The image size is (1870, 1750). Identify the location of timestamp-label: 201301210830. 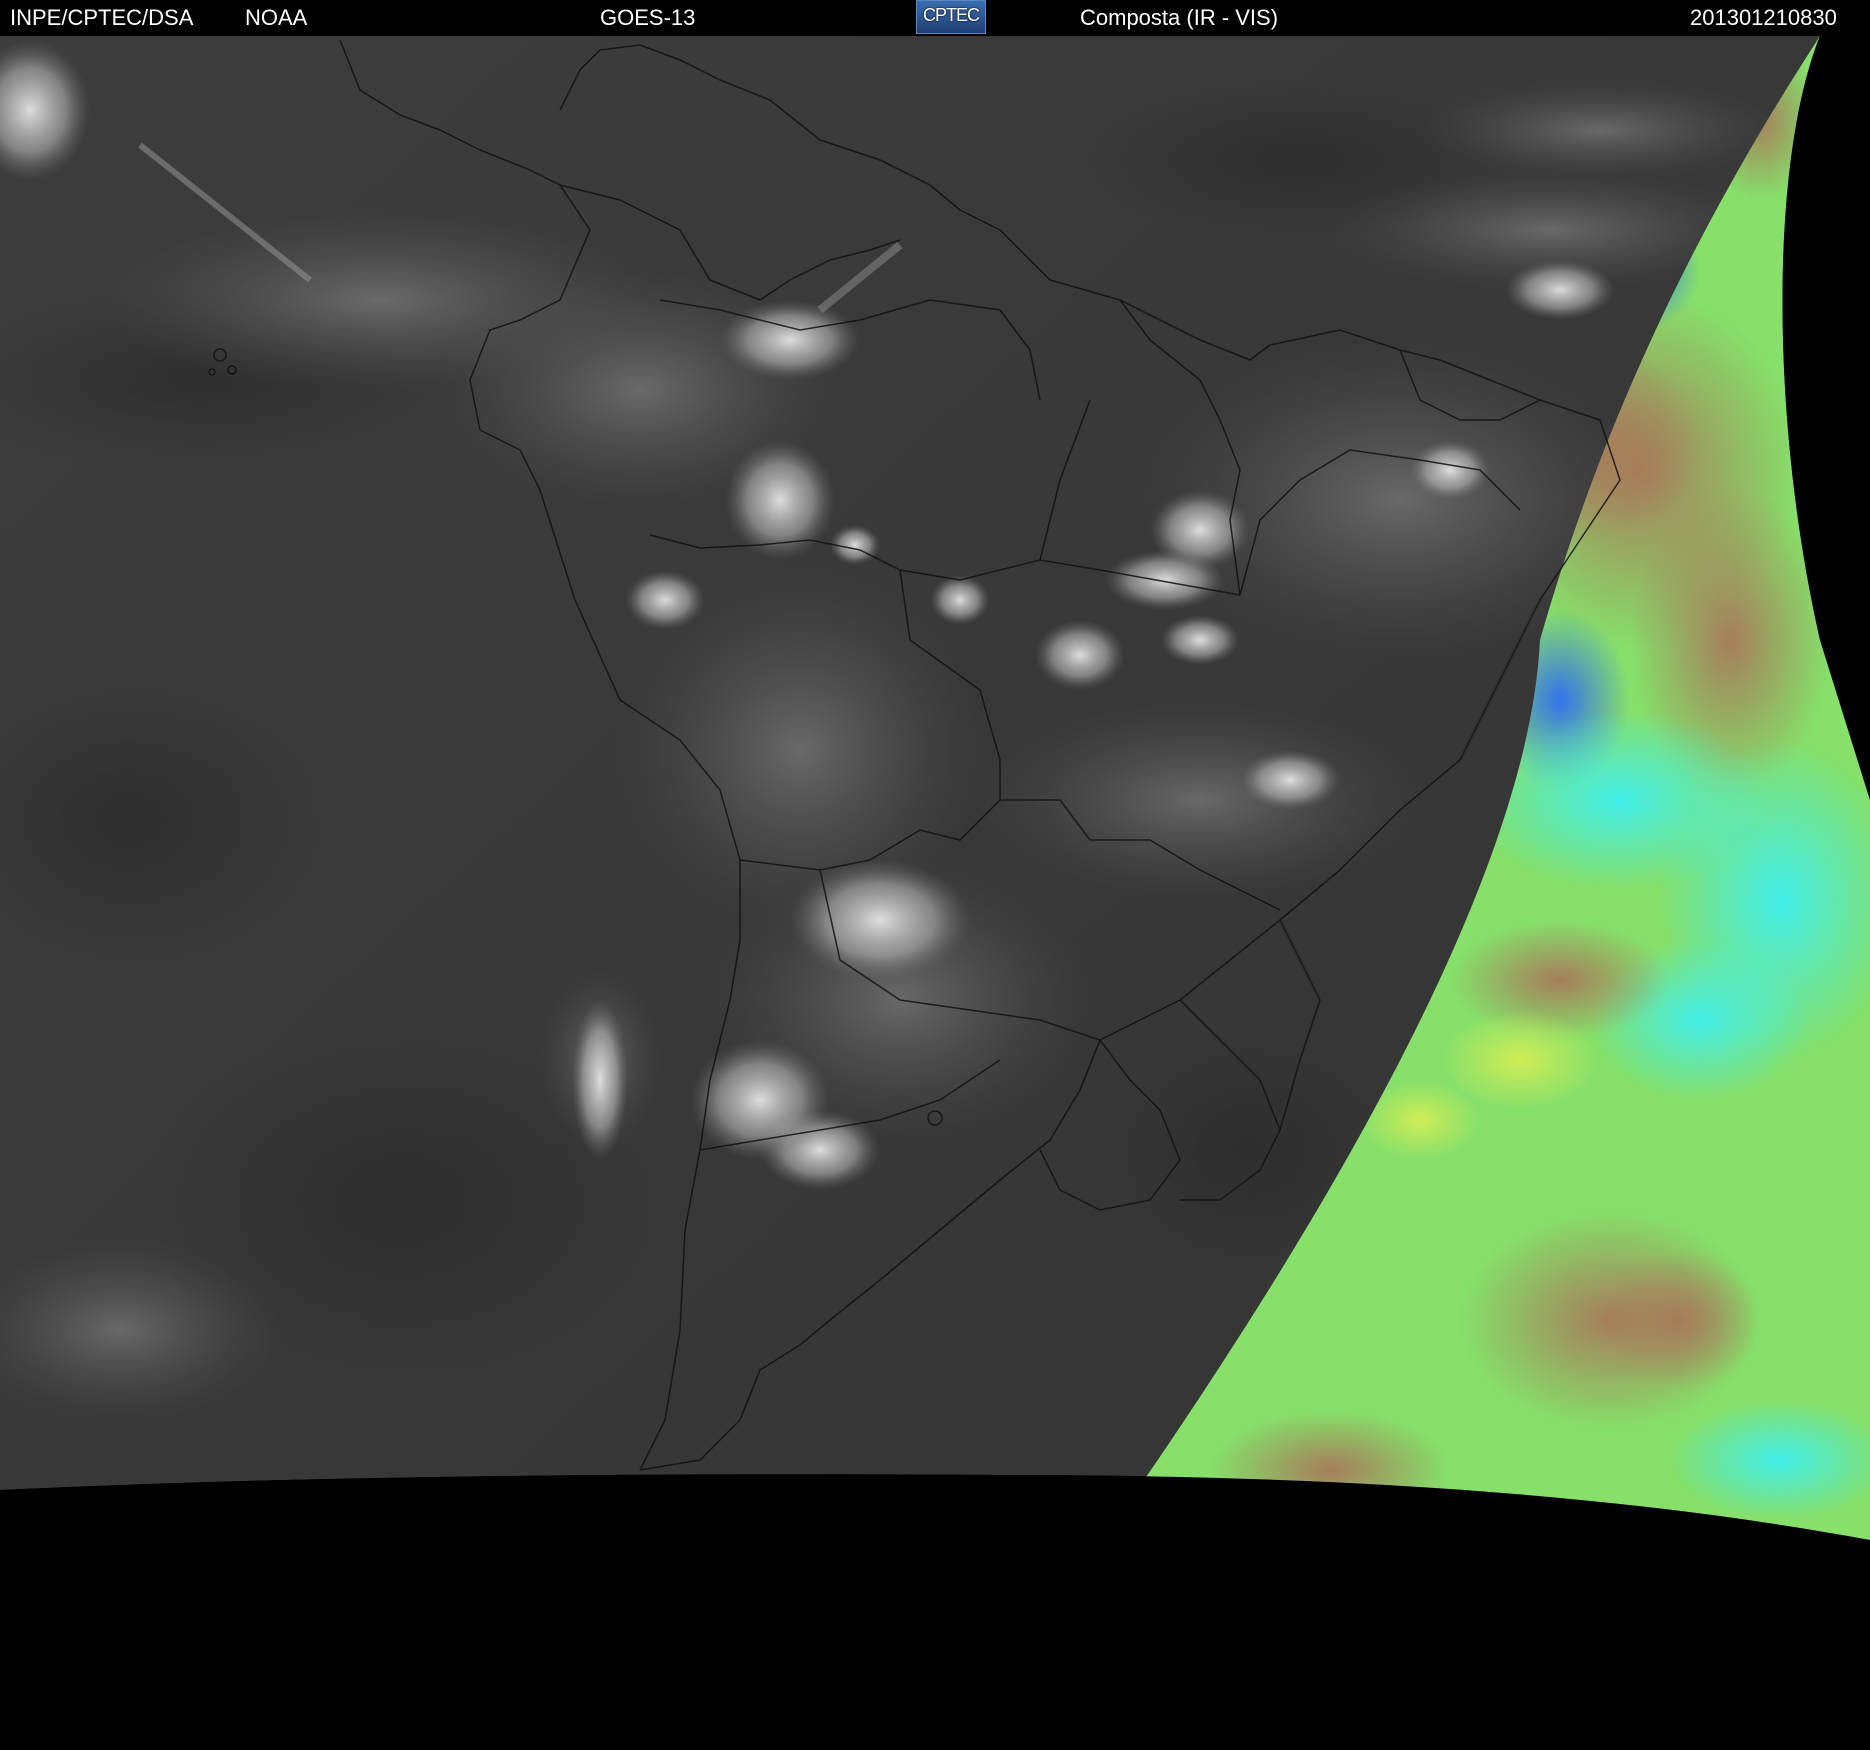
(1763, 17).